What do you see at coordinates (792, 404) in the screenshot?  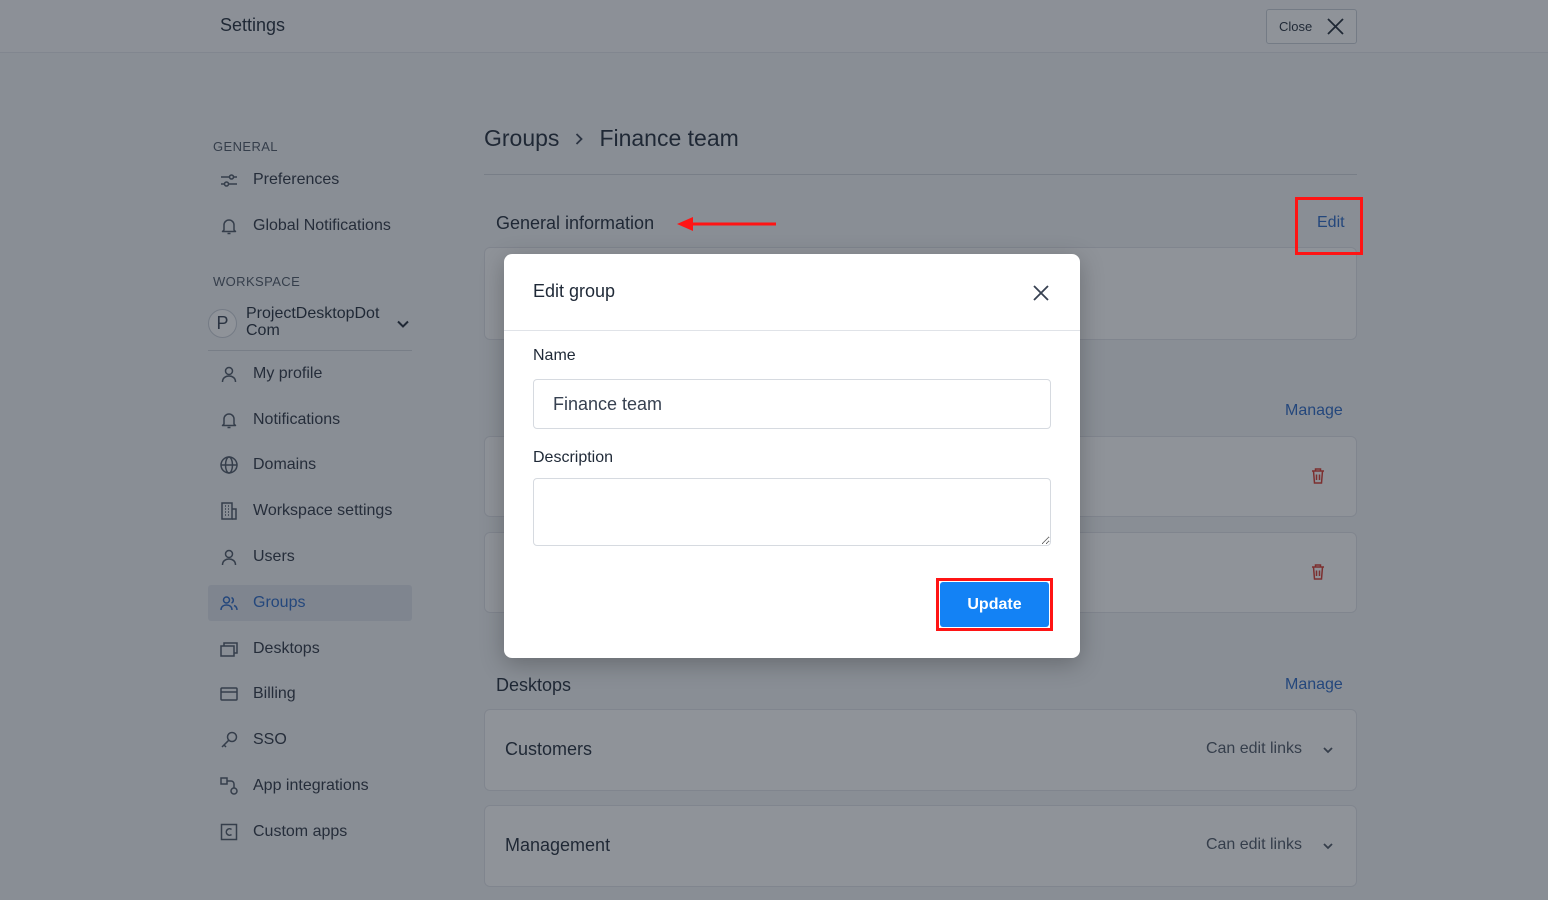 I see `name-input` at bounding box center [792, 404].